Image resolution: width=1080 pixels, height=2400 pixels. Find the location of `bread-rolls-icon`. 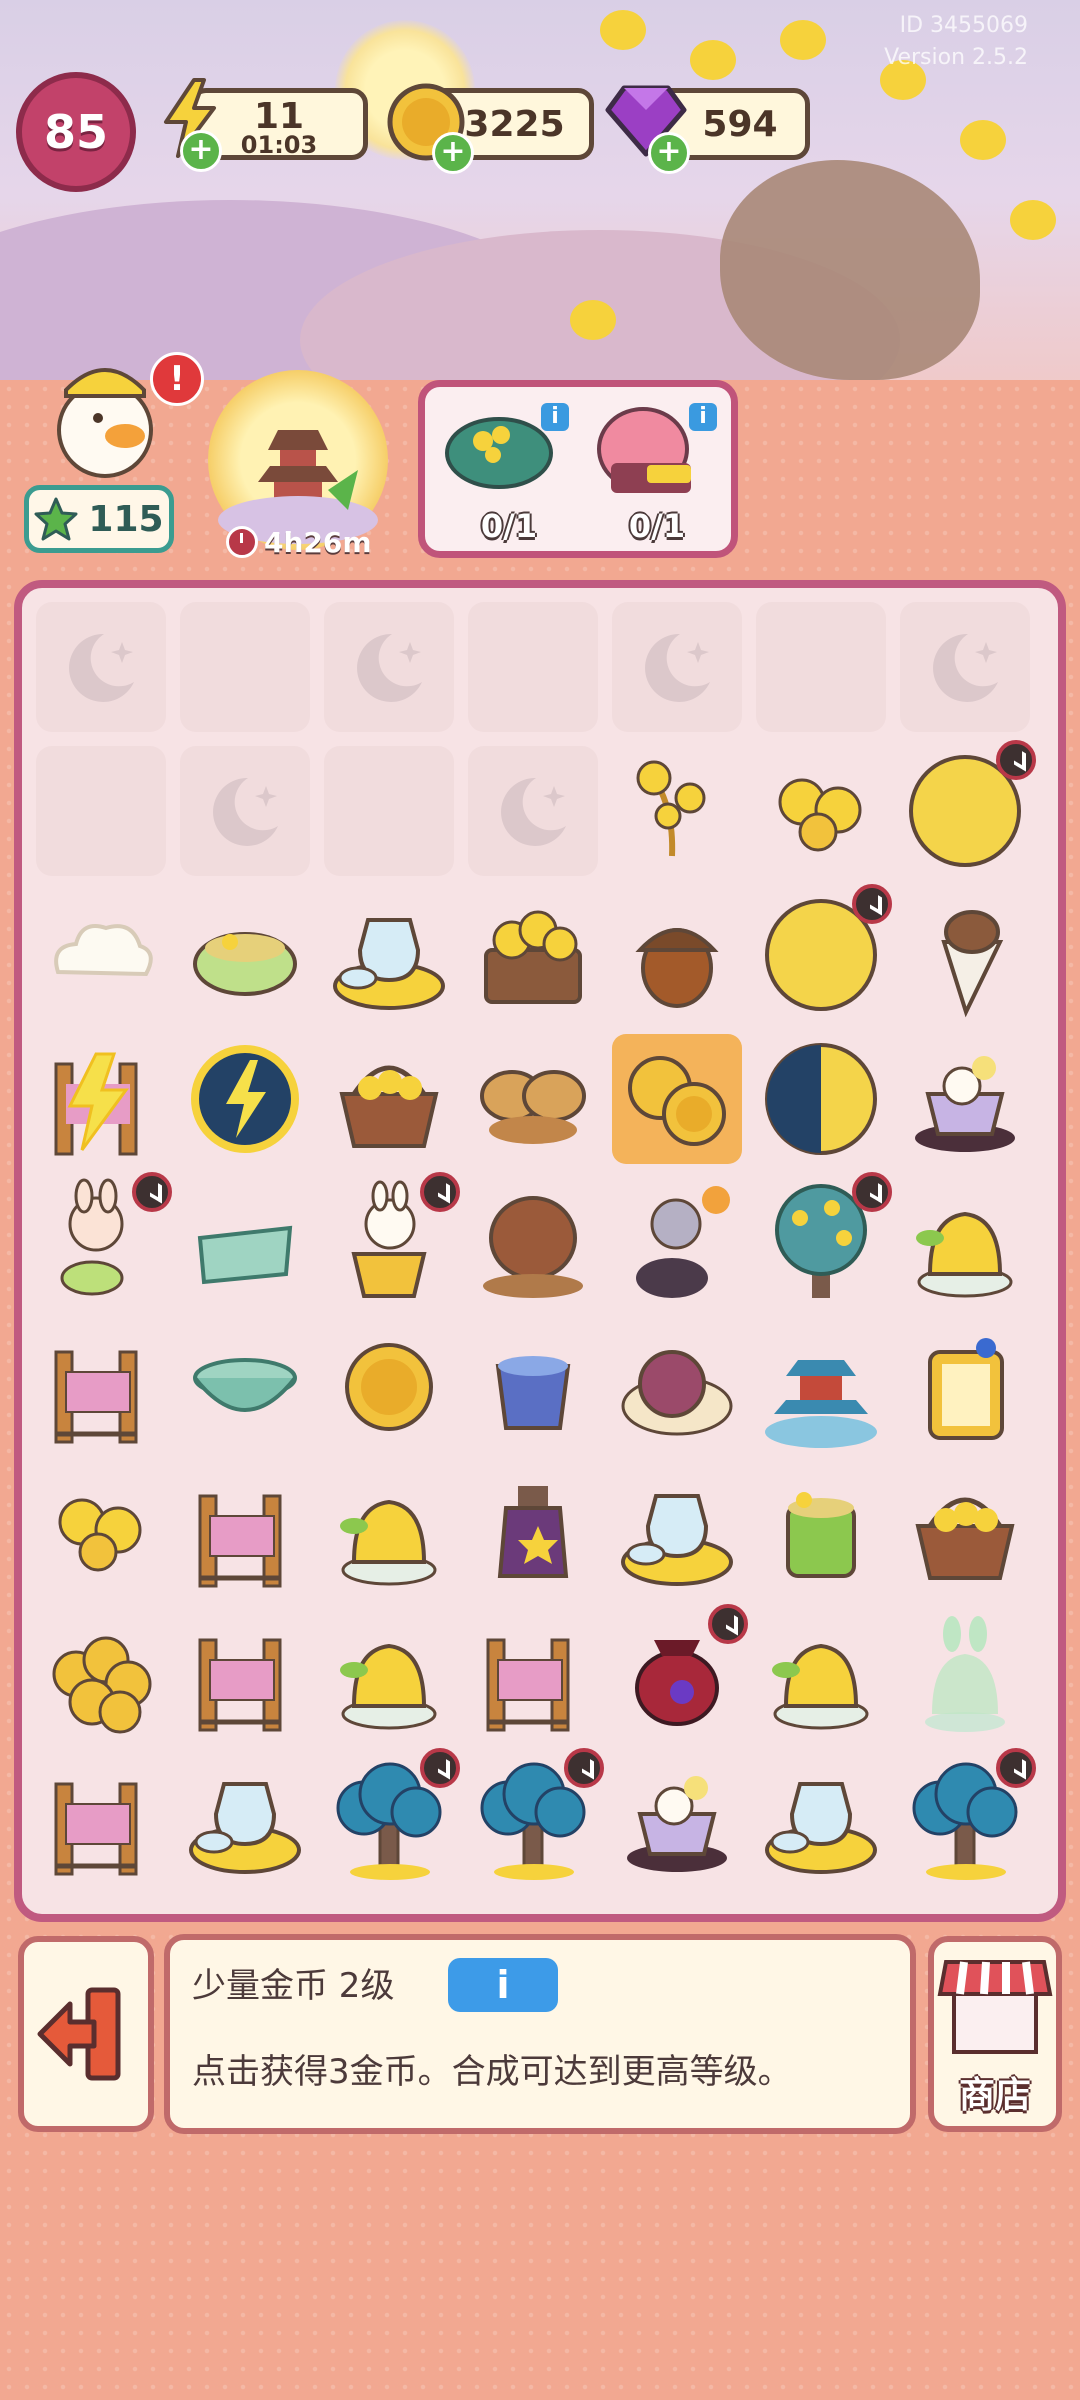

bread-rolls-icon is located at coordinates (533, 1101).